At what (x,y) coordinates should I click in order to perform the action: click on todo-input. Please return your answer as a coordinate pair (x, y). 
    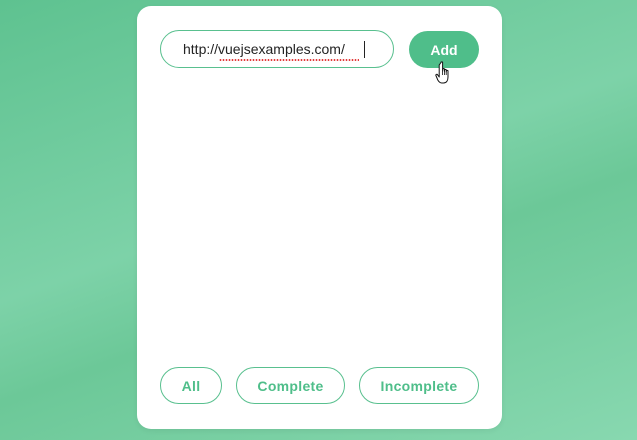
    Looking at the image, I should click on (277, 49).